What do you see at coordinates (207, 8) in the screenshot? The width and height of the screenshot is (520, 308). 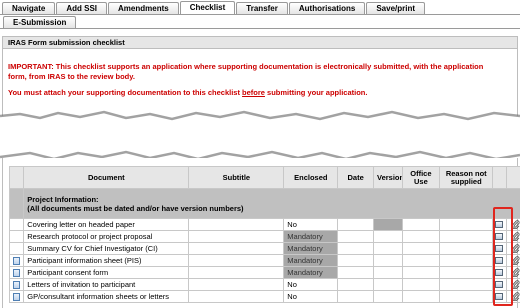 I see `tab-checklist: Checklist` at bounding box center [207, 8].